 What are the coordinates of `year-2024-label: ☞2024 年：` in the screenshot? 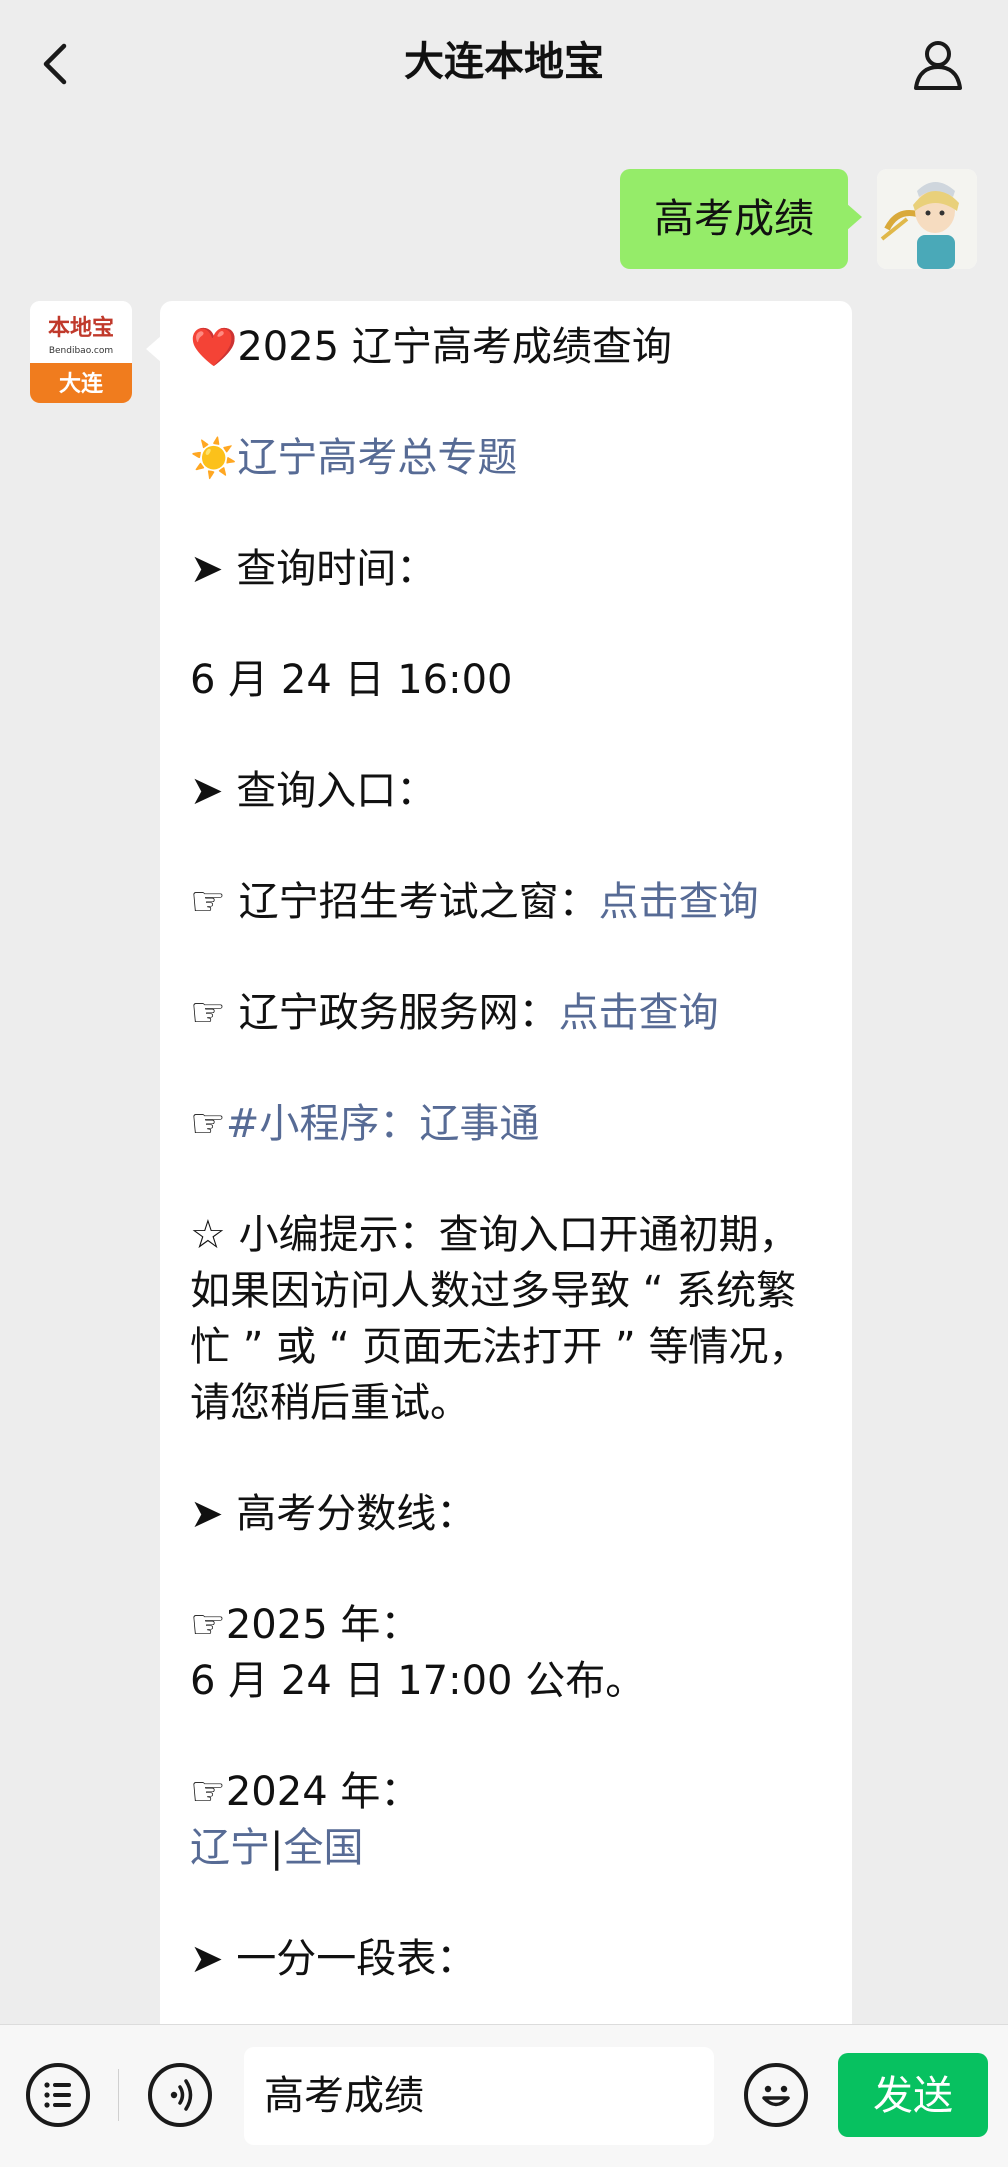 It's located at (305, 1792).